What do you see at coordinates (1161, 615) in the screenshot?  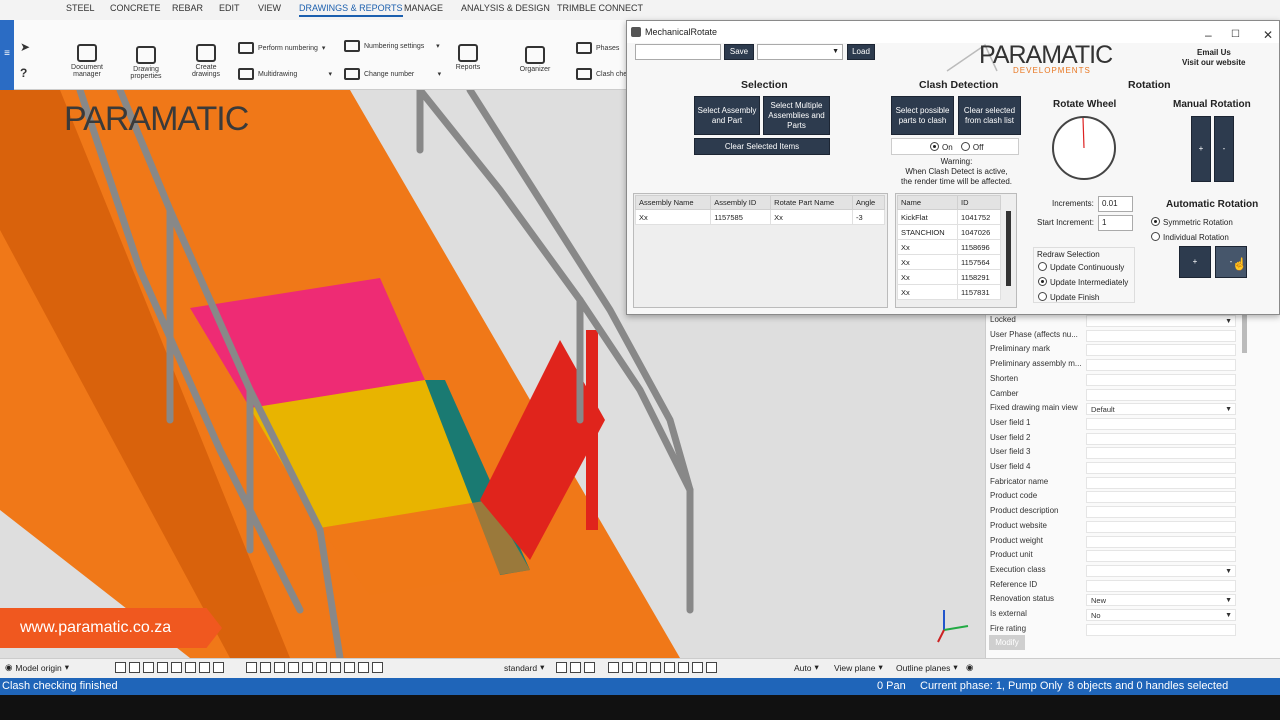 I see `property-value: No ▼` at bounding box center [1161, 615].